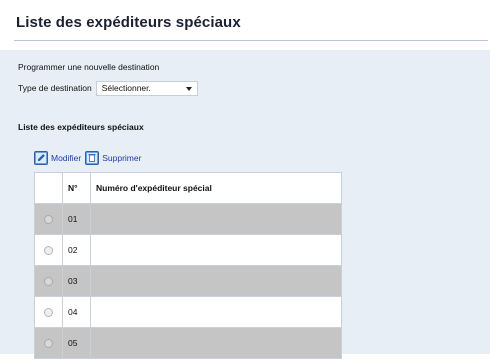 The image size is (490, 359). Describe the element at coordinates (76, 281) in the screenshot. I see `row-number: 03` at that location.